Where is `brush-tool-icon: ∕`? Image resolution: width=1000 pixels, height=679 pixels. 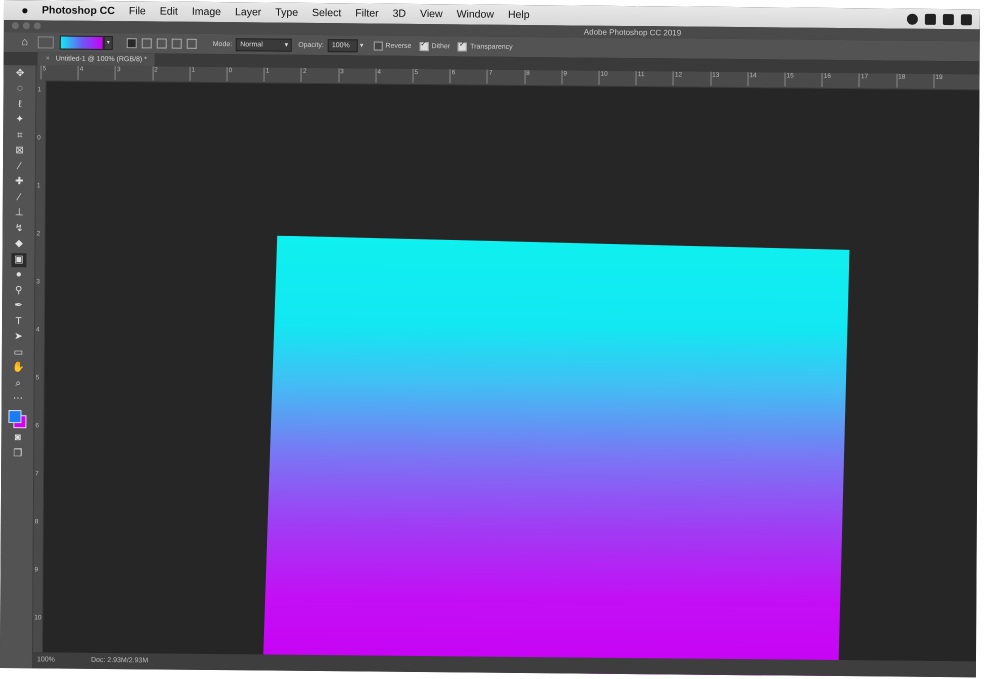
brush-tool-icon: ∕ is located at coordinates (19, 198).